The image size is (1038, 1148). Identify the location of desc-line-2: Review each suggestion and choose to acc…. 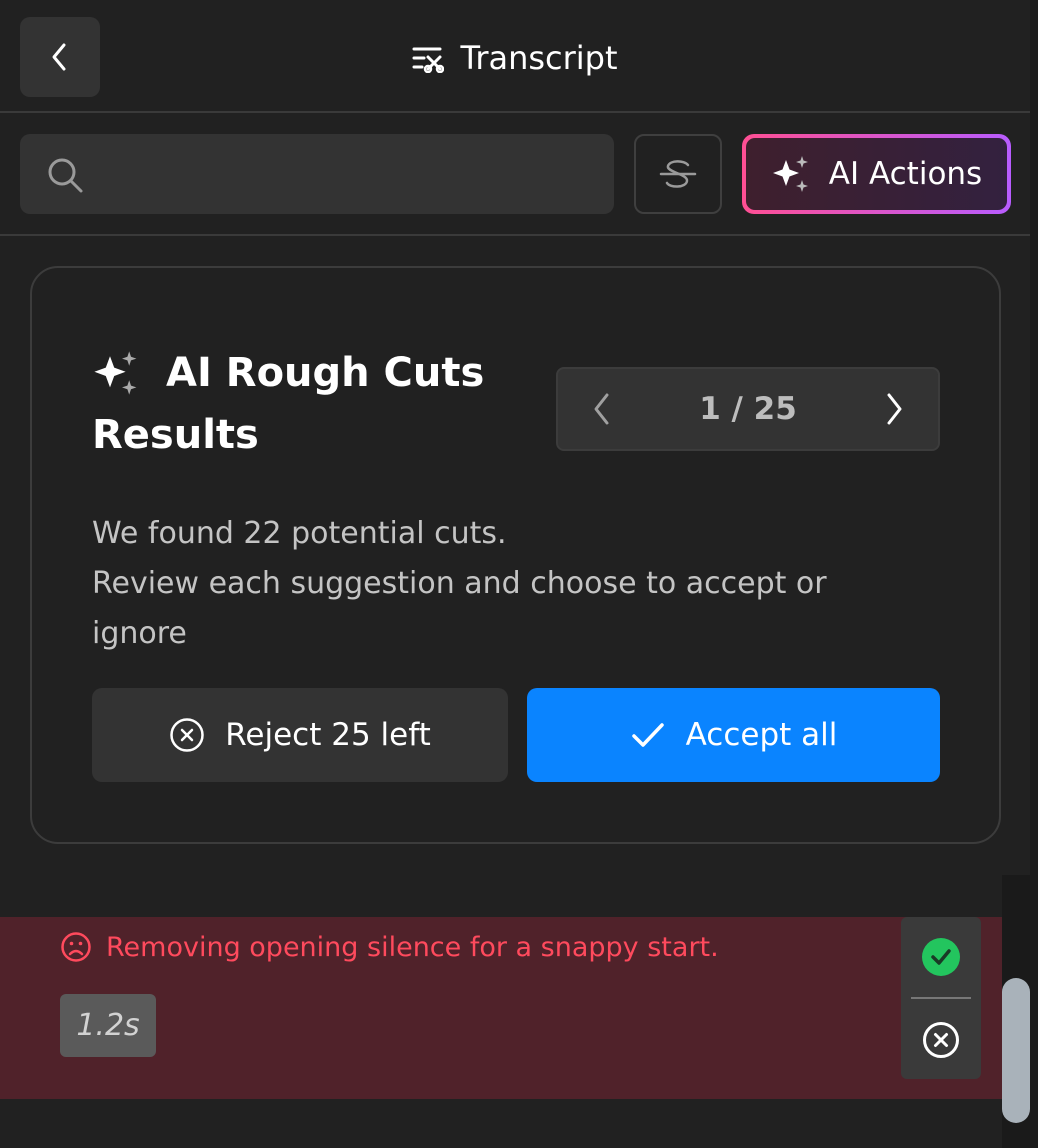
(459, 583).